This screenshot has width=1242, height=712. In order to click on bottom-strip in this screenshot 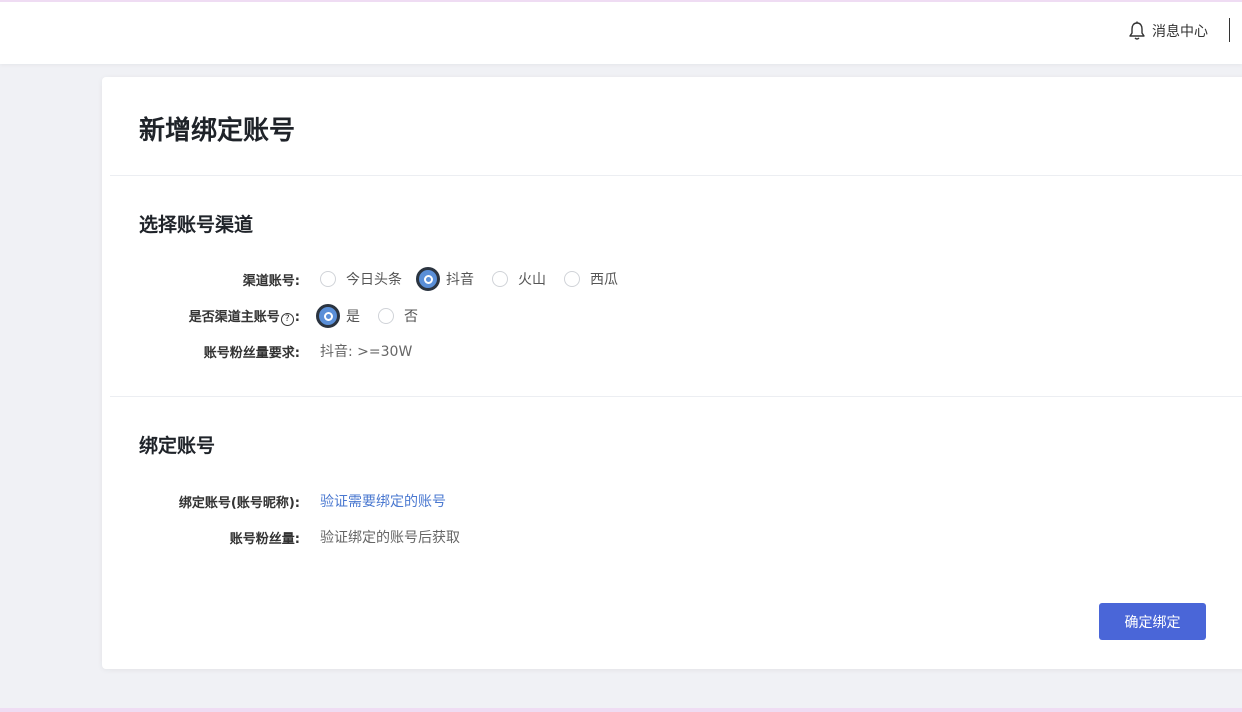, I will do `click(621, 710)`.